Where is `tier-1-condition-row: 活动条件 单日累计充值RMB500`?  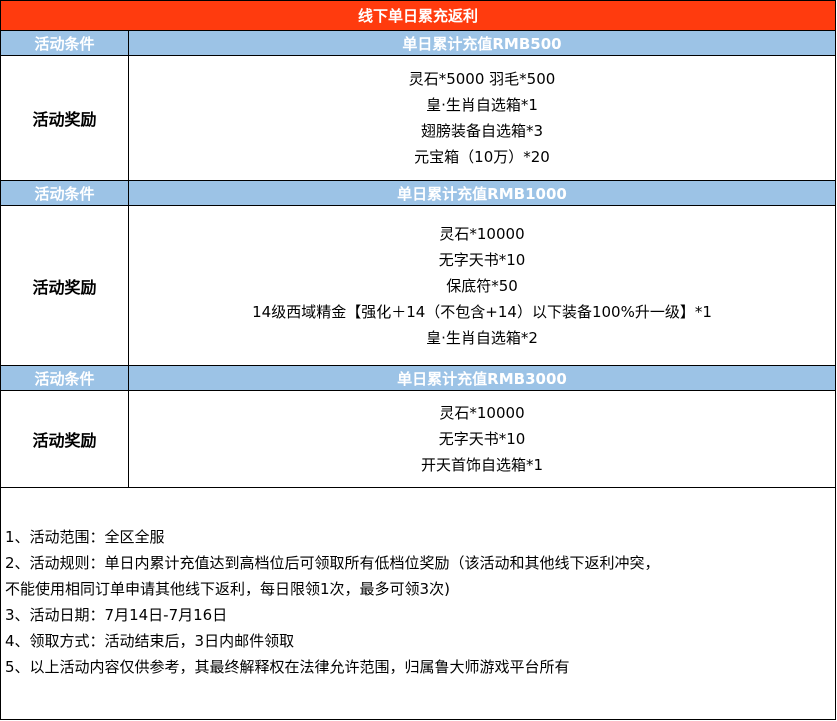 tier-1-condition-row: 活动条件 单日累计充值RMB500 is located at coordinates (418, 42).